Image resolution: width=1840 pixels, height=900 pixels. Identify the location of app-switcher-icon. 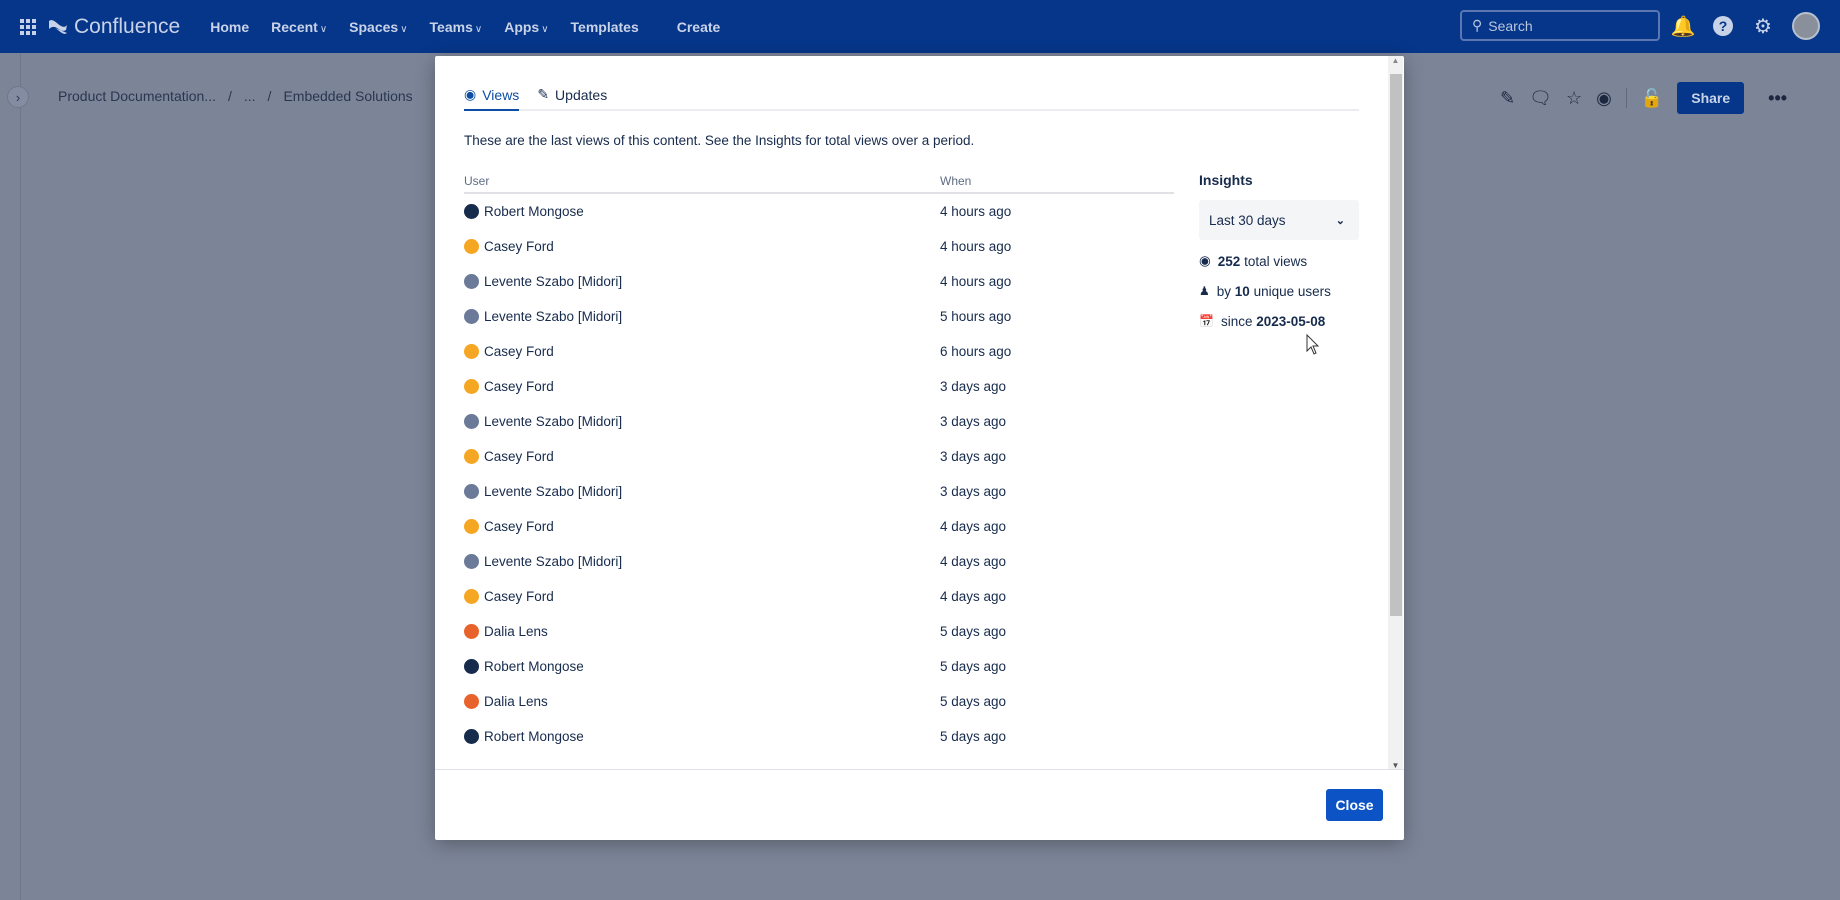
(28, 26).